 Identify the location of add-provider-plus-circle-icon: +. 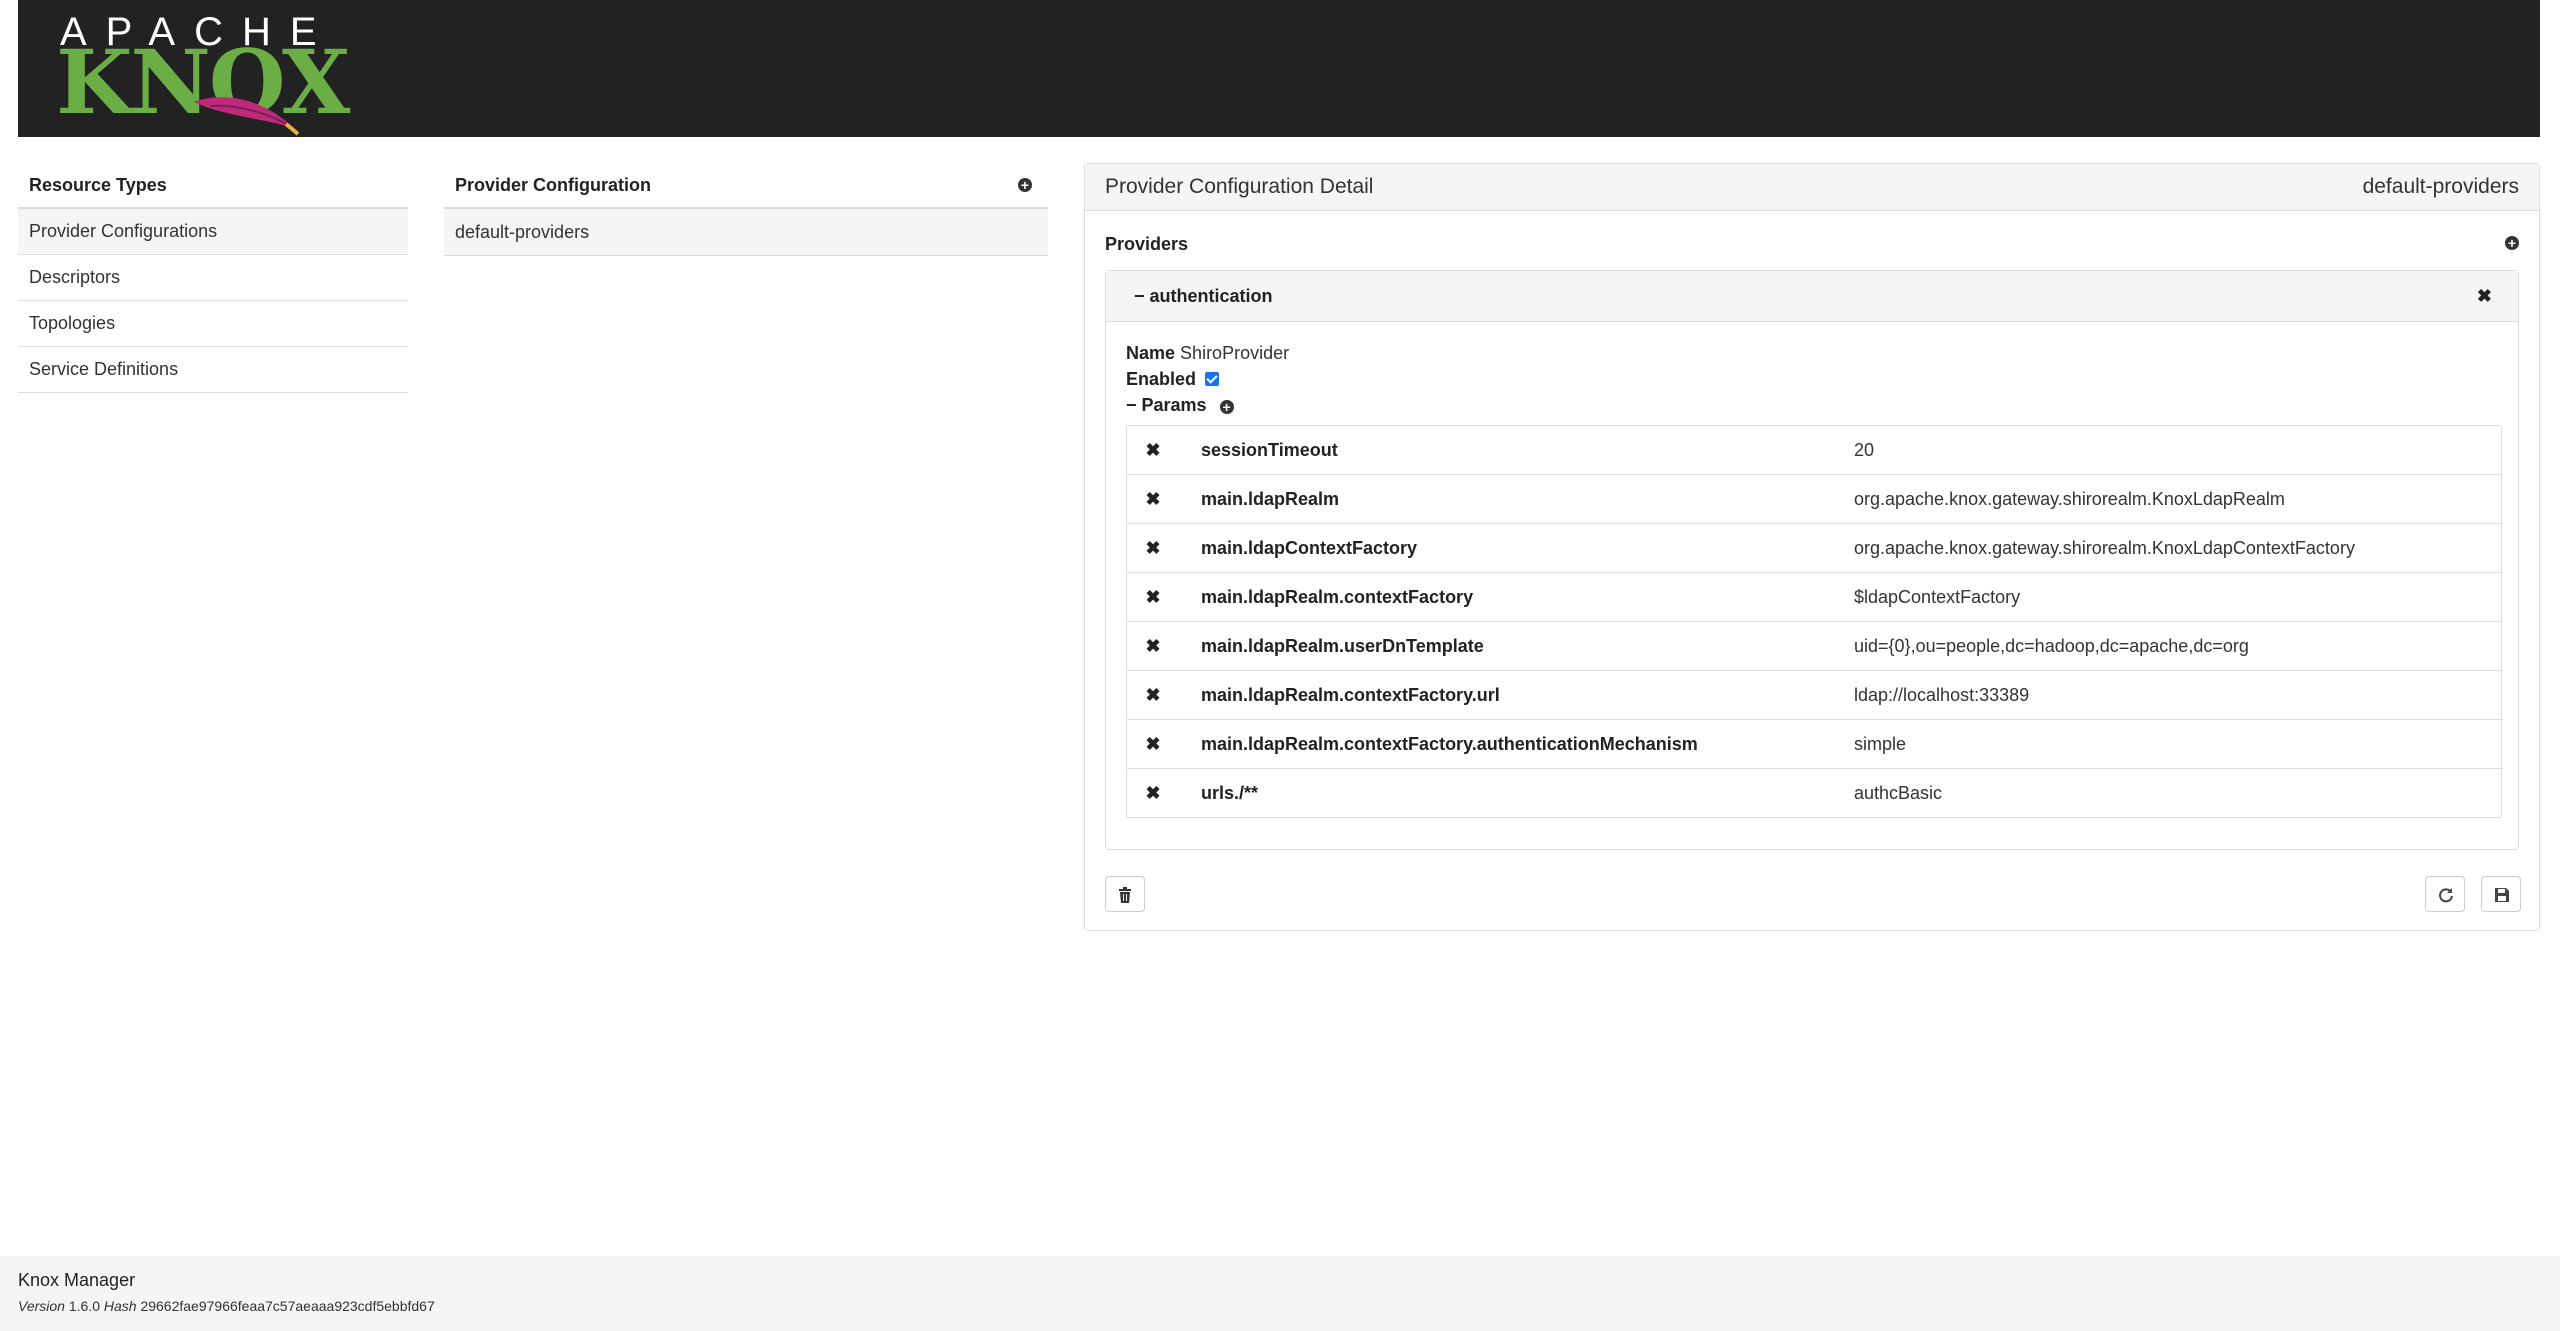
(2512, 243).